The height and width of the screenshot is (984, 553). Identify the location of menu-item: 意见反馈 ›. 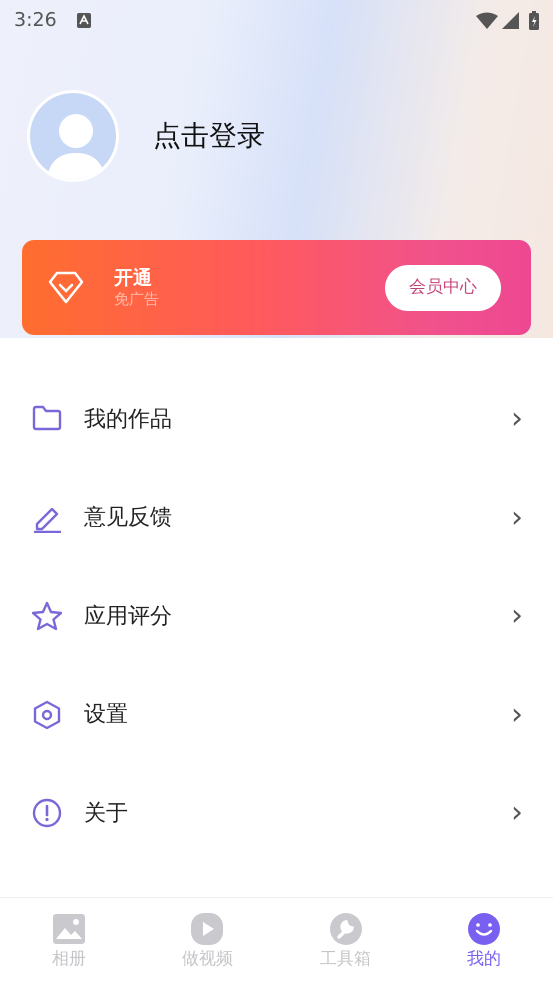
(276, 517).